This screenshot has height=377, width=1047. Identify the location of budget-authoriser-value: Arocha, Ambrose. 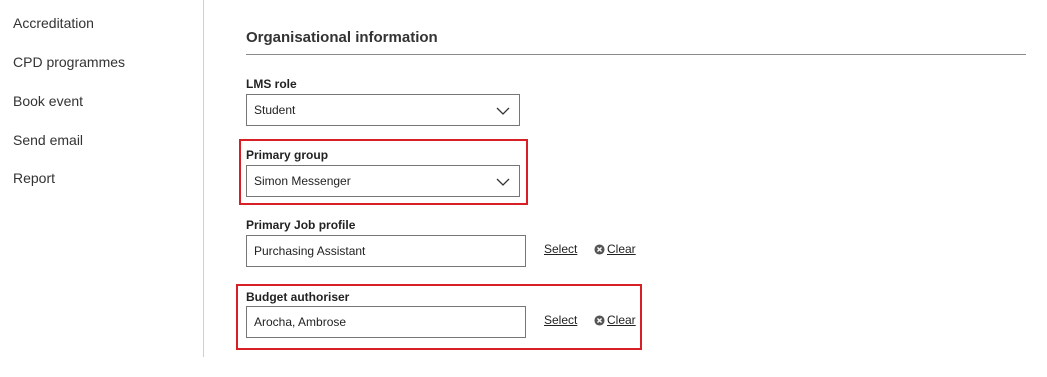
(300, 322).